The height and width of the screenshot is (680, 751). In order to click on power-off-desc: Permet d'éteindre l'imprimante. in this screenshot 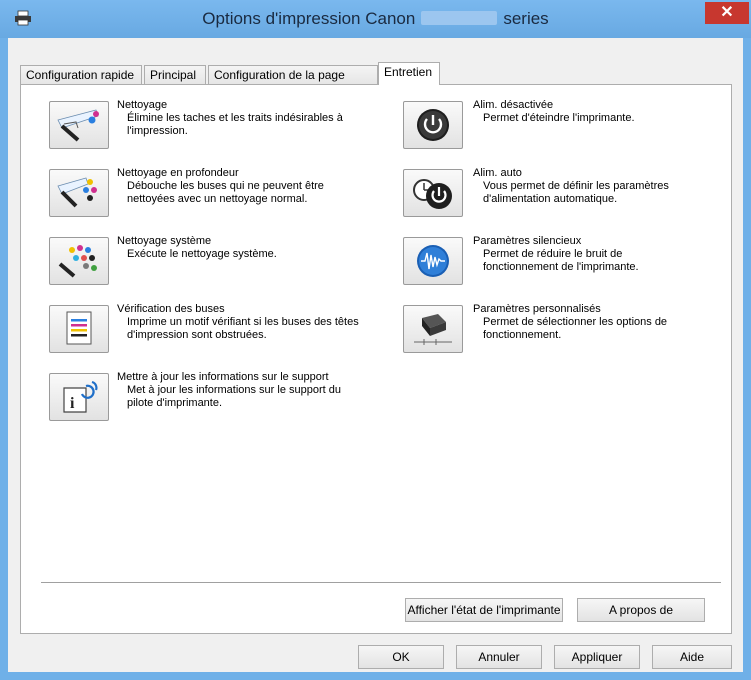, I will do `click(559, 118)`.